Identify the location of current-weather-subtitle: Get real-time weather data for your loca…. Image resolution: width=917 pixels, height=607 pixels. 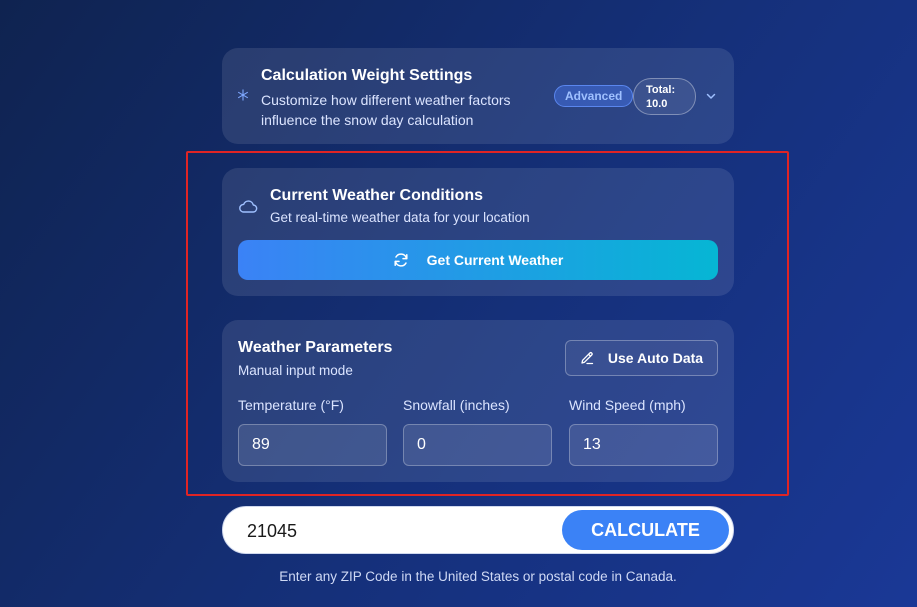
(400, 217).